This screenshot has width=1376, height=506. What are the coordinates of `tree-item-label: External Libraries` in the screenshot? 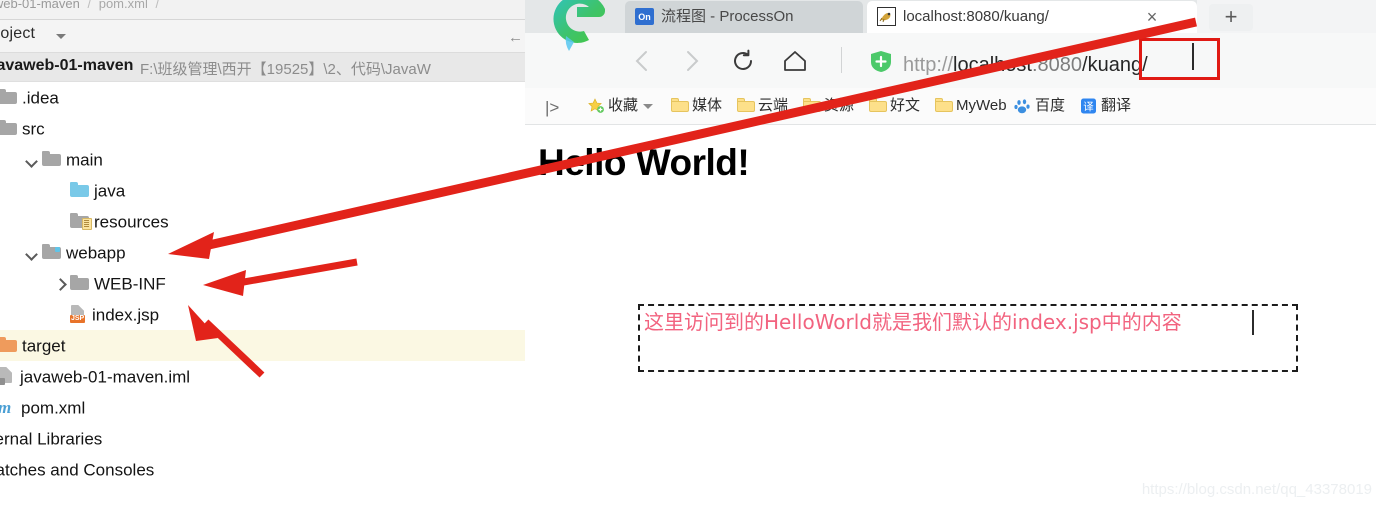 It's located at (51, 439).